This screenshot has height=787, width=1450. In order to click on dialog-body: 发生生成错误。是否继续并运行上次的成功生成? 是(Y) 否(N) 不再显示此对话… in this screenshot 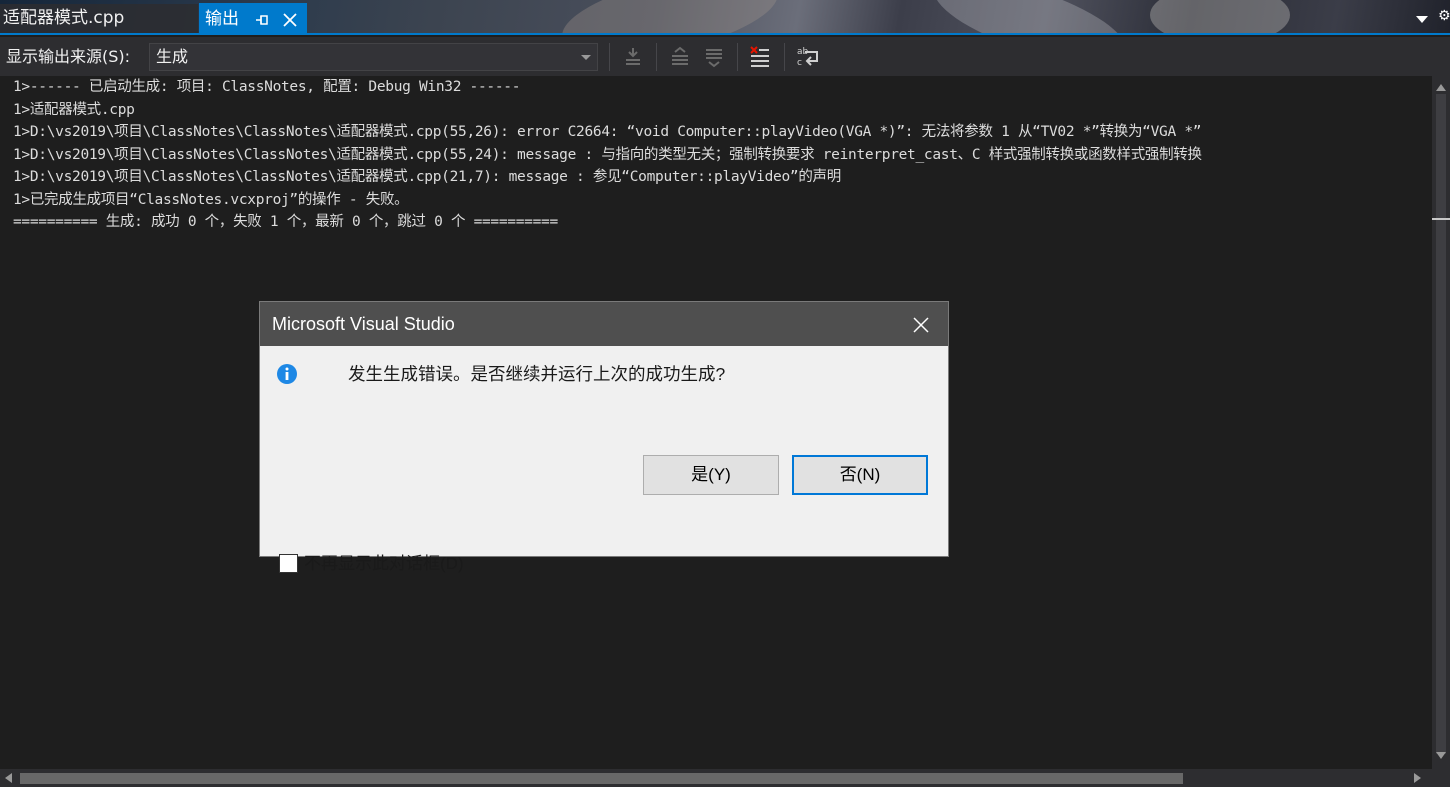, I will do `click(604, 459)`.